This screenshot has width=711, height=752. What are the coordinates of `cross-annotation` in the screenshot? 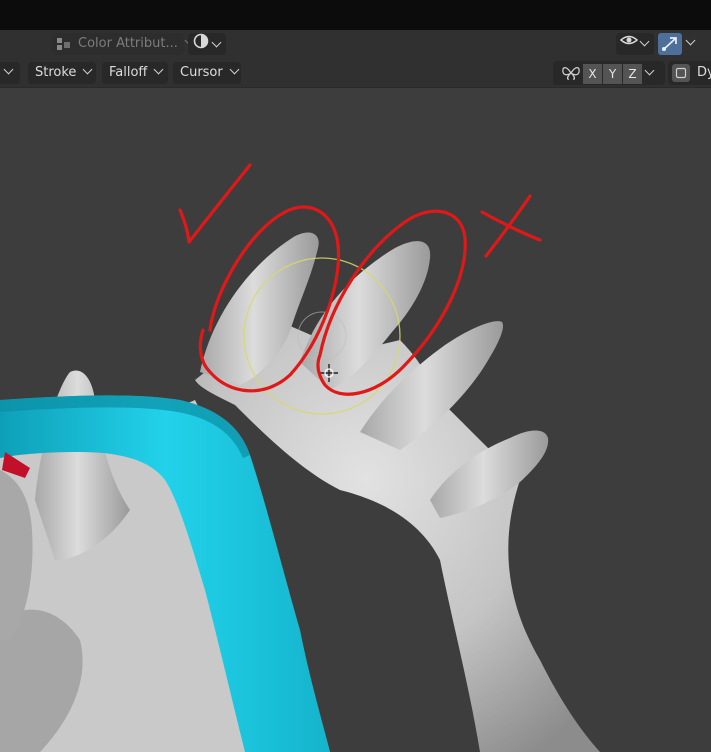 It's located at (511, 226).